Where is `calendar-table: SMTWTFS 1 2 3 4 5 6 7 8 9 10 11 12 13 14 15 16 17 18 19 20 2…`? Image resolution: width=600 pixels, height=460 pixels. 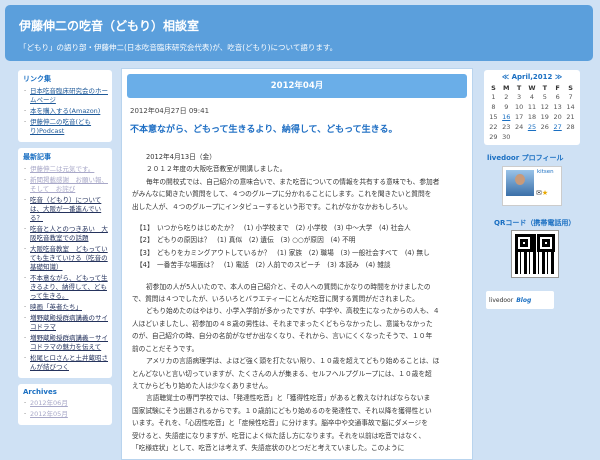 calendar-table: SMTWTFS 1 2 3 4 5 6 7 8 9 10 11 12 13 14 15 16 17 18 19 20 2… is located at coordinates (532, 113).